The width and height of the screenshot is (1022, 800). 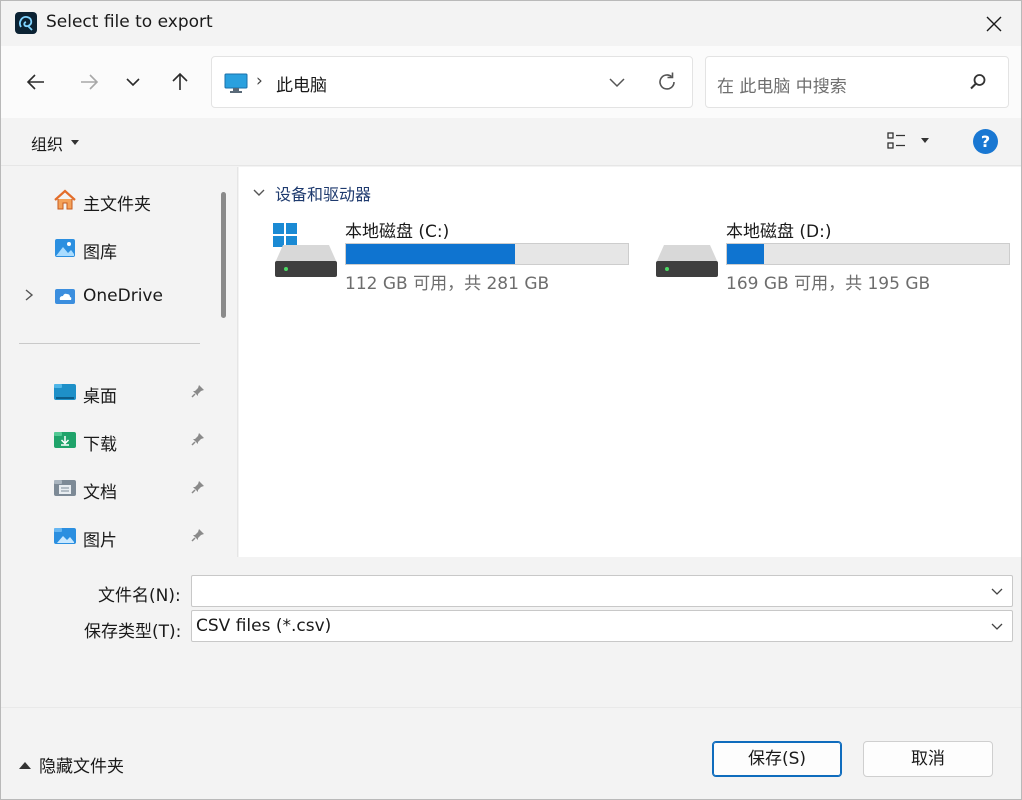 I want to click on details-view-icon, so click(x=896, y=140).